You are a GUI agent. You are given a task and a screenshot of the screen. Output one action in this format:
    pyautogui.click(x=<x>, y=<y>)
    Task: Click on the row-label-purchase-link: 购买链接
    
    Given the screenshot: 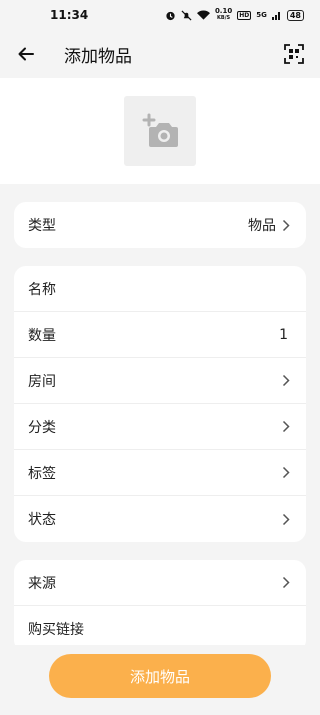 What is the action you would take?
    pyautogui.click(x=56, y=630)
    